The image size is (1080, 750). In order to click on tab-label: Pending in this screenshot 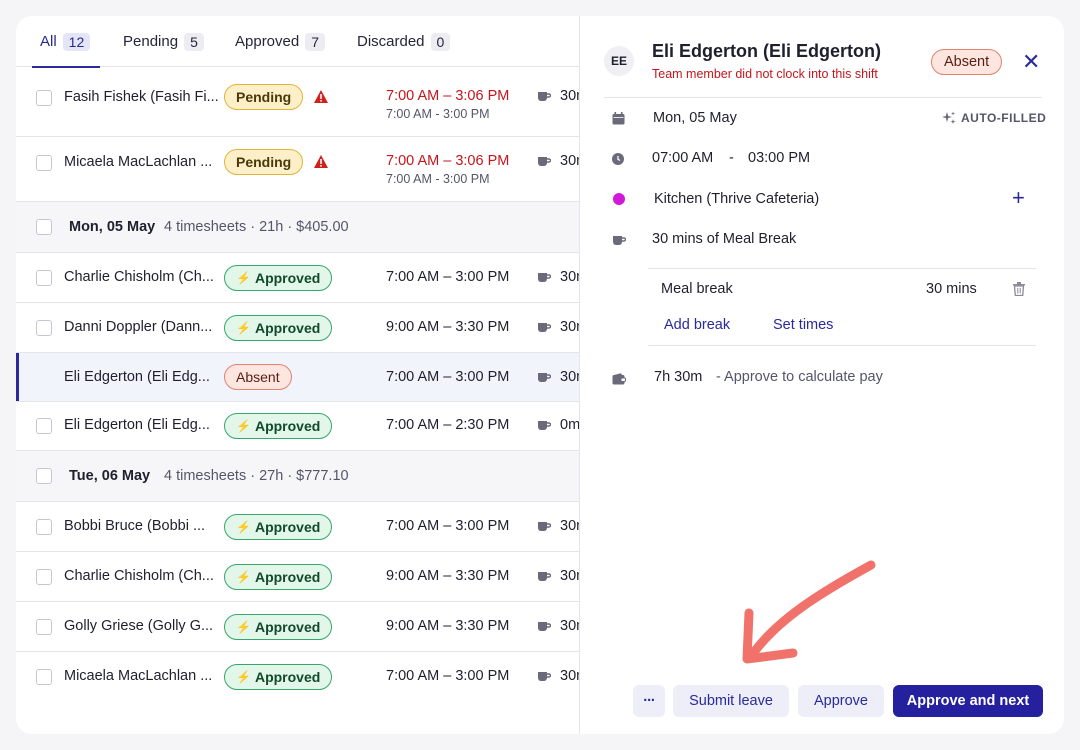, I will do `click(151, 41)`.